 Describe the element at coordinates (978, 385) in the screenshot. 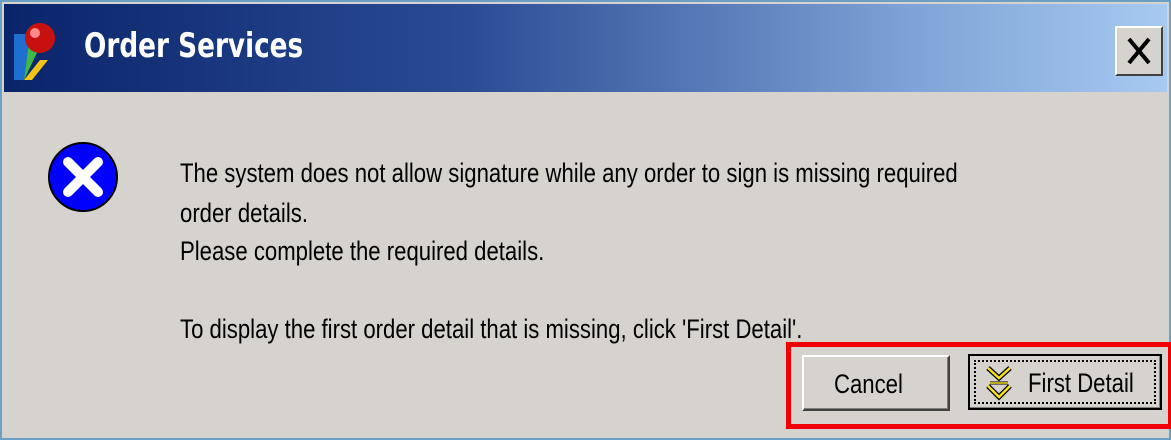

I see `red-highlight-box` at that location.